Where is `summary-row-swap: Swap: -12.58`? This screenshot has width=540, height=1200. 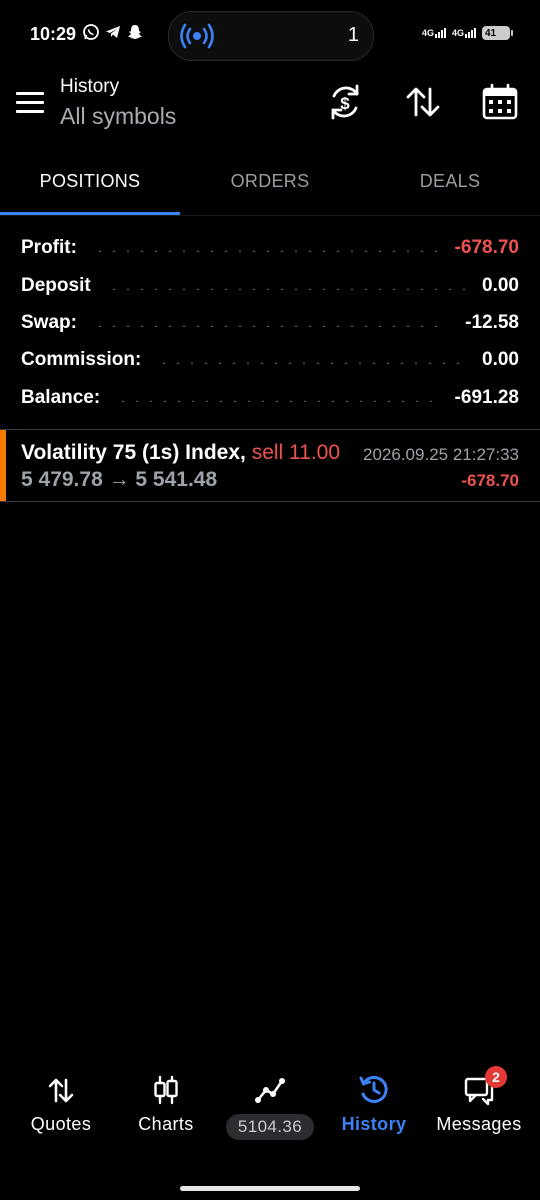
summary-row-swap: Swap: -12.58 is located at coordinates (270, 323).